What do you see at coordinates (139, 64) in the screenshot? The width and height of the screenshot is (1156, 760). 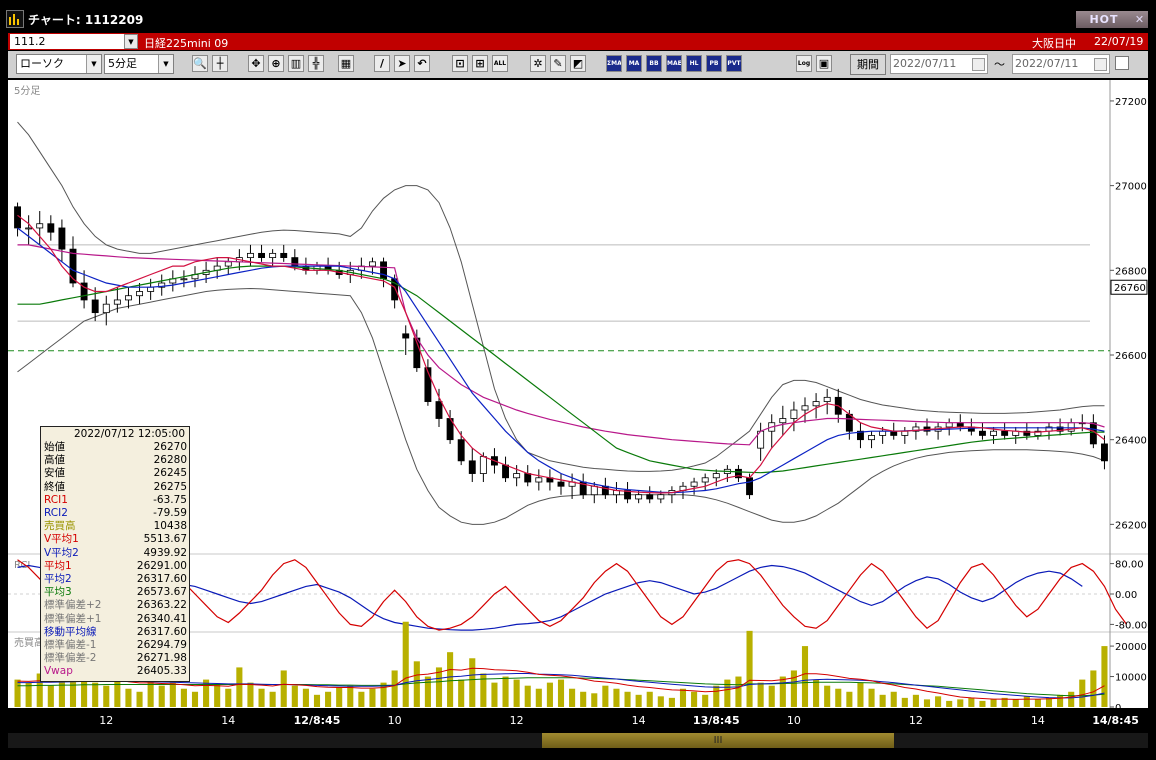 I see `interval-select: 5分足 ▼` at bounding box center [139, 64].